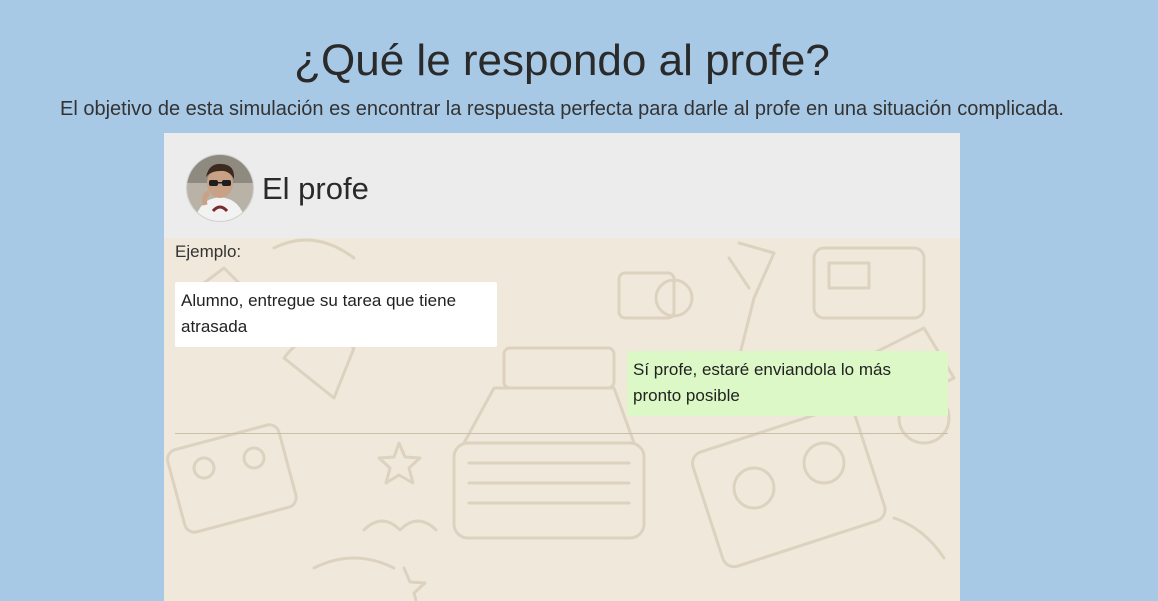 The width and height of the screenshot is (1158, 601). What do you see at coordinates (562, 60) in the screenshot?
I see `page-title: ¿Qué le respondo al profe?` at bounding box center [562, 60].